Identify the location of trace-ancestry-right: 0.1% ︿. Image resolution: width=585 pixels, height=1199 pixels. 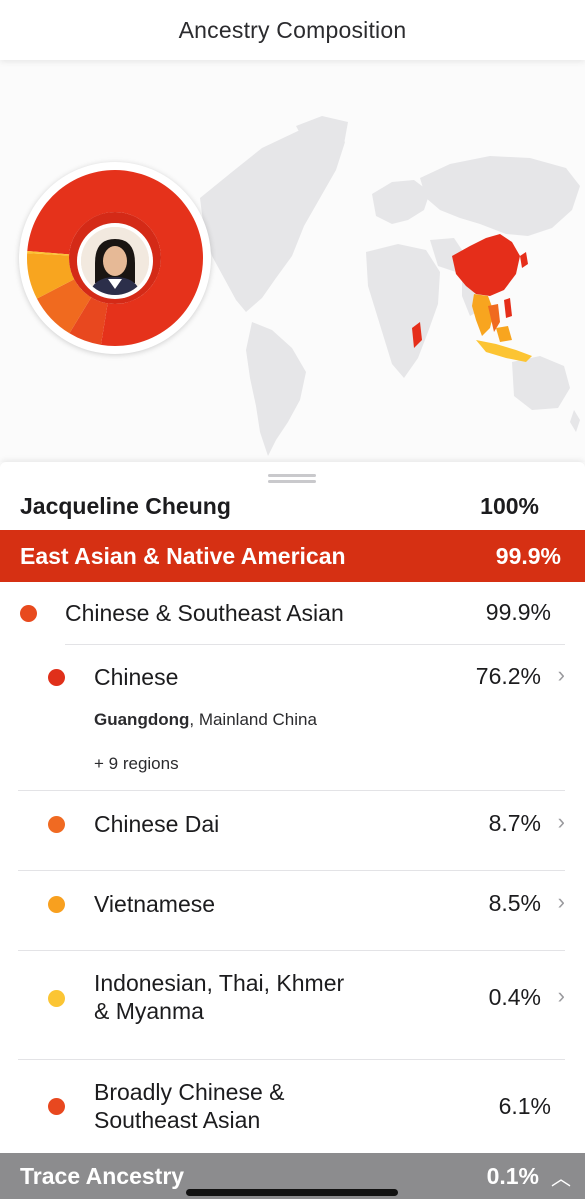
(529, 1176).